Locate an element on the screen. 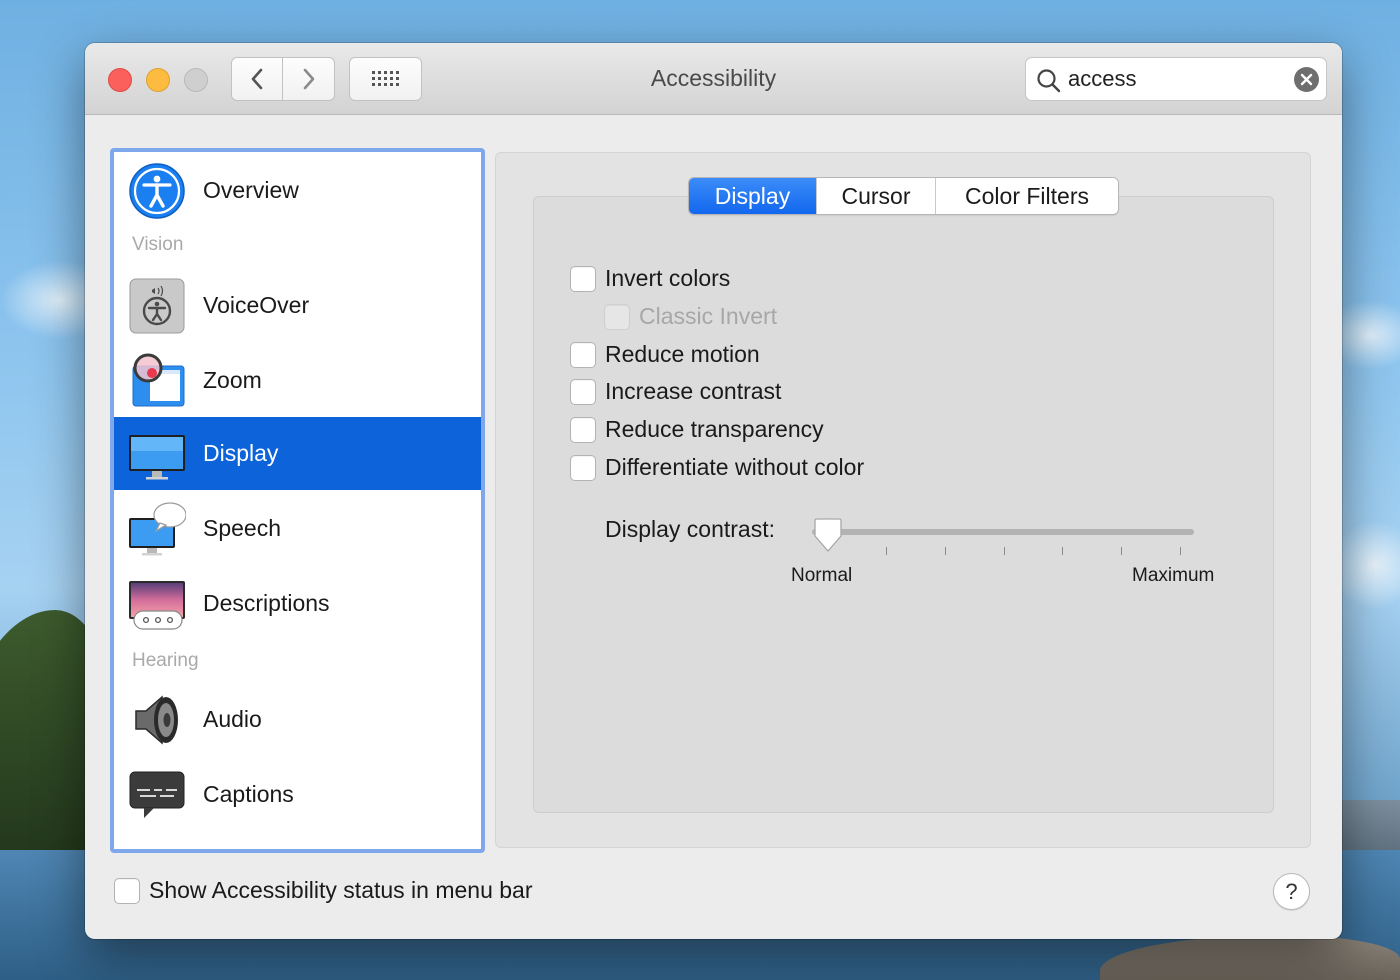  clear-x-icon is located at coordinates (1306, 79).